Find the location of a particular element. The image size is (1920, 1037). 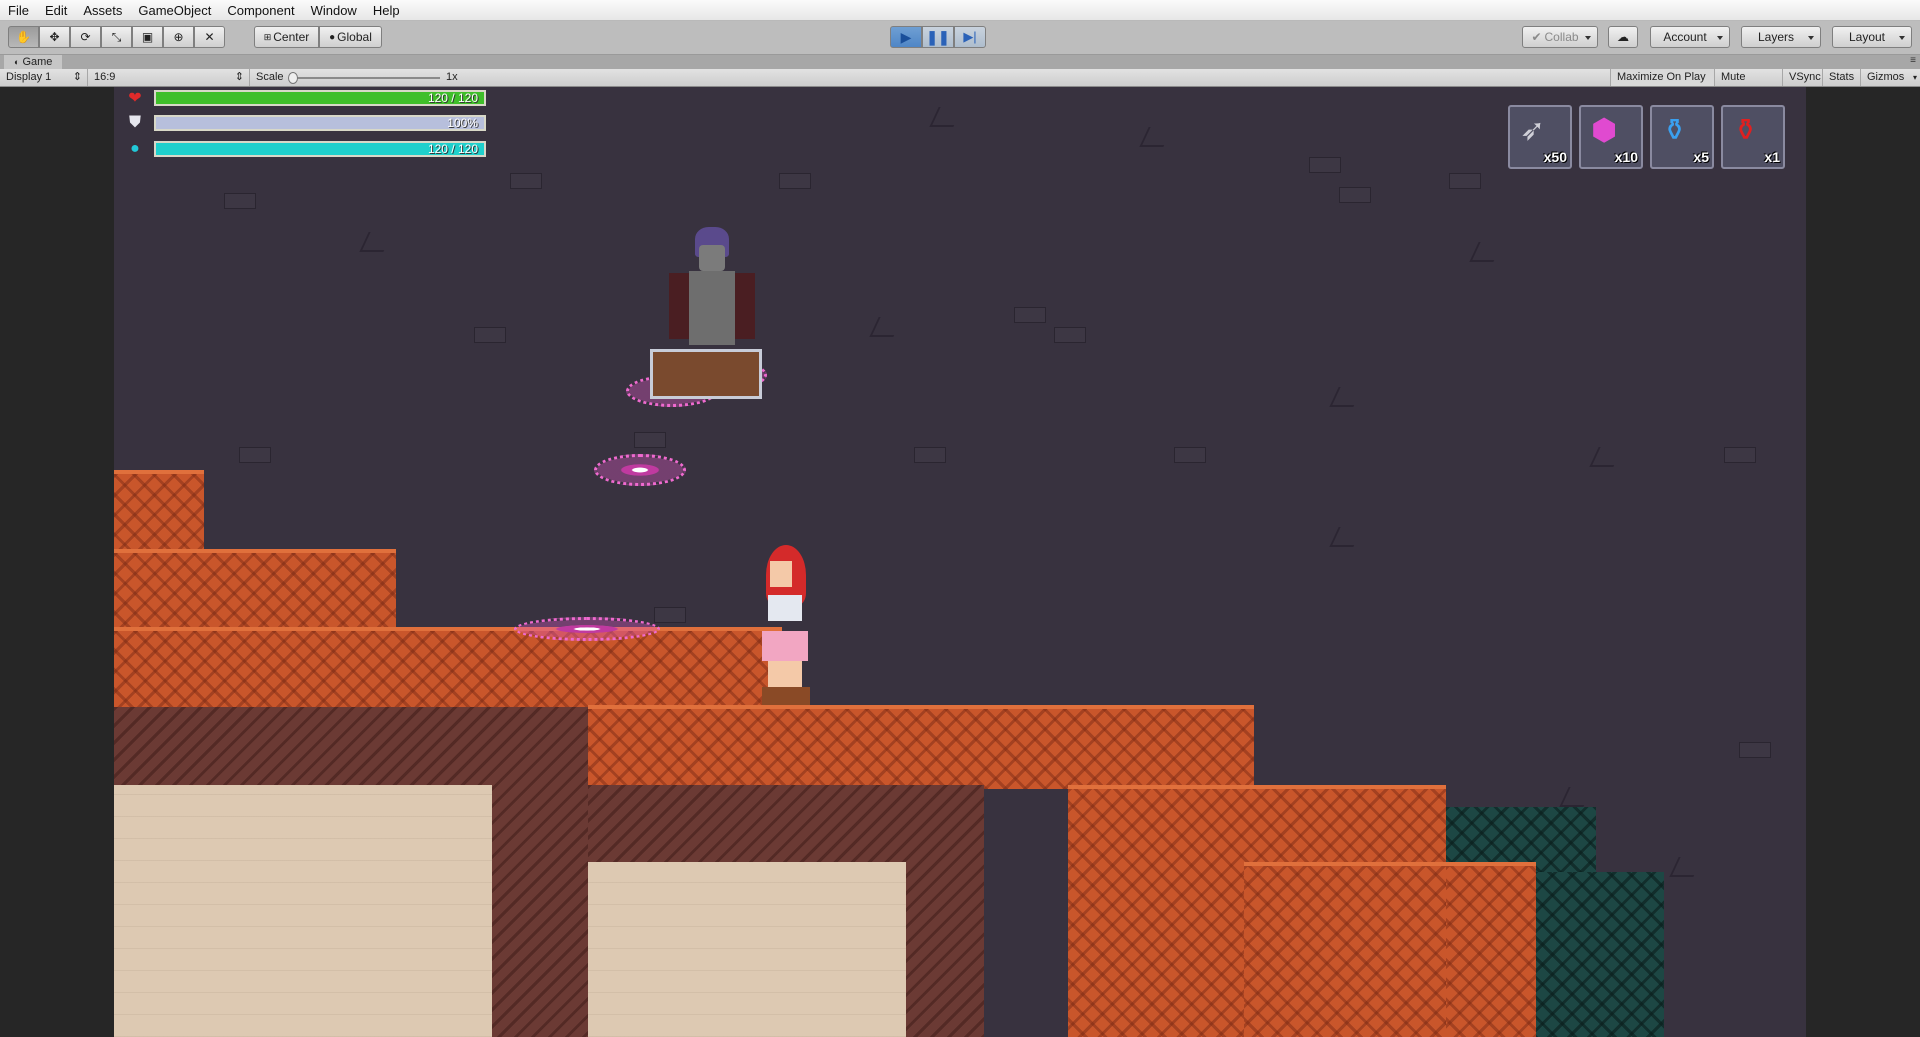

health-bar-row: ❤ 120 / 120 is located at coordinates (306, 98).